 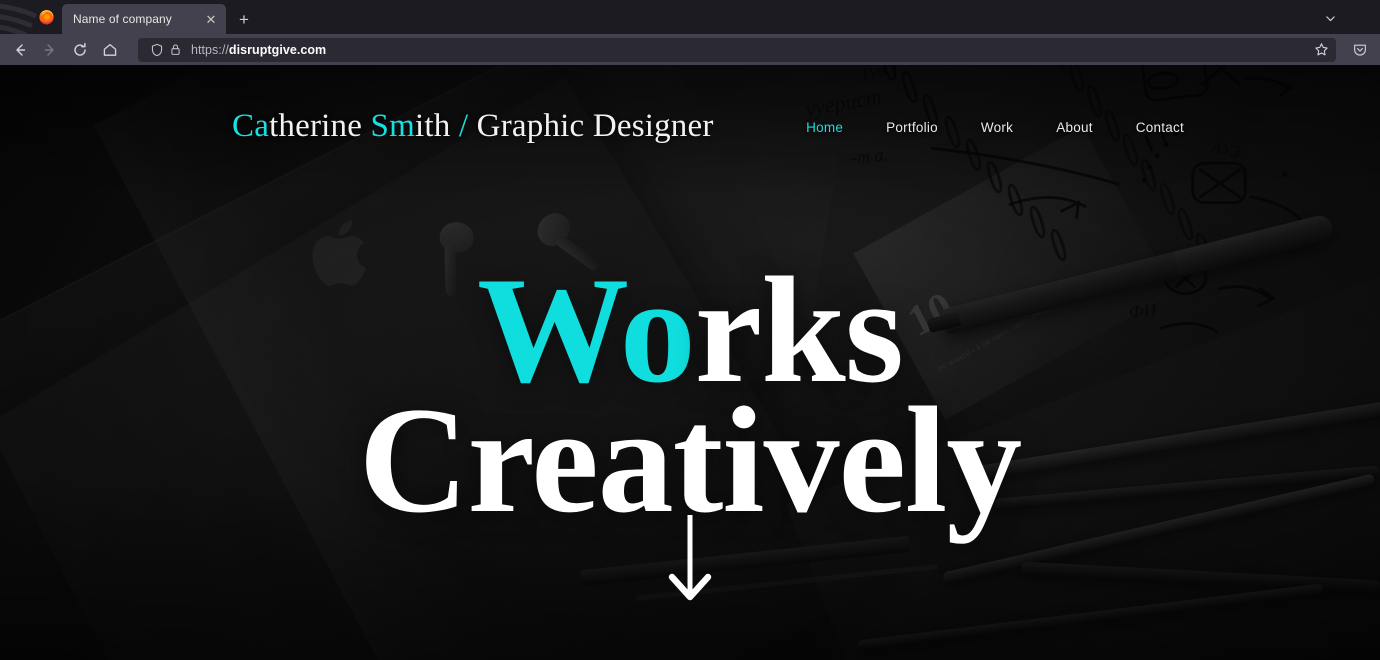 What do you see at coordinates (690, 459) in the screenshot?
I see `hero-heading-line-2: Creatively` at bounding box center [690, 459].